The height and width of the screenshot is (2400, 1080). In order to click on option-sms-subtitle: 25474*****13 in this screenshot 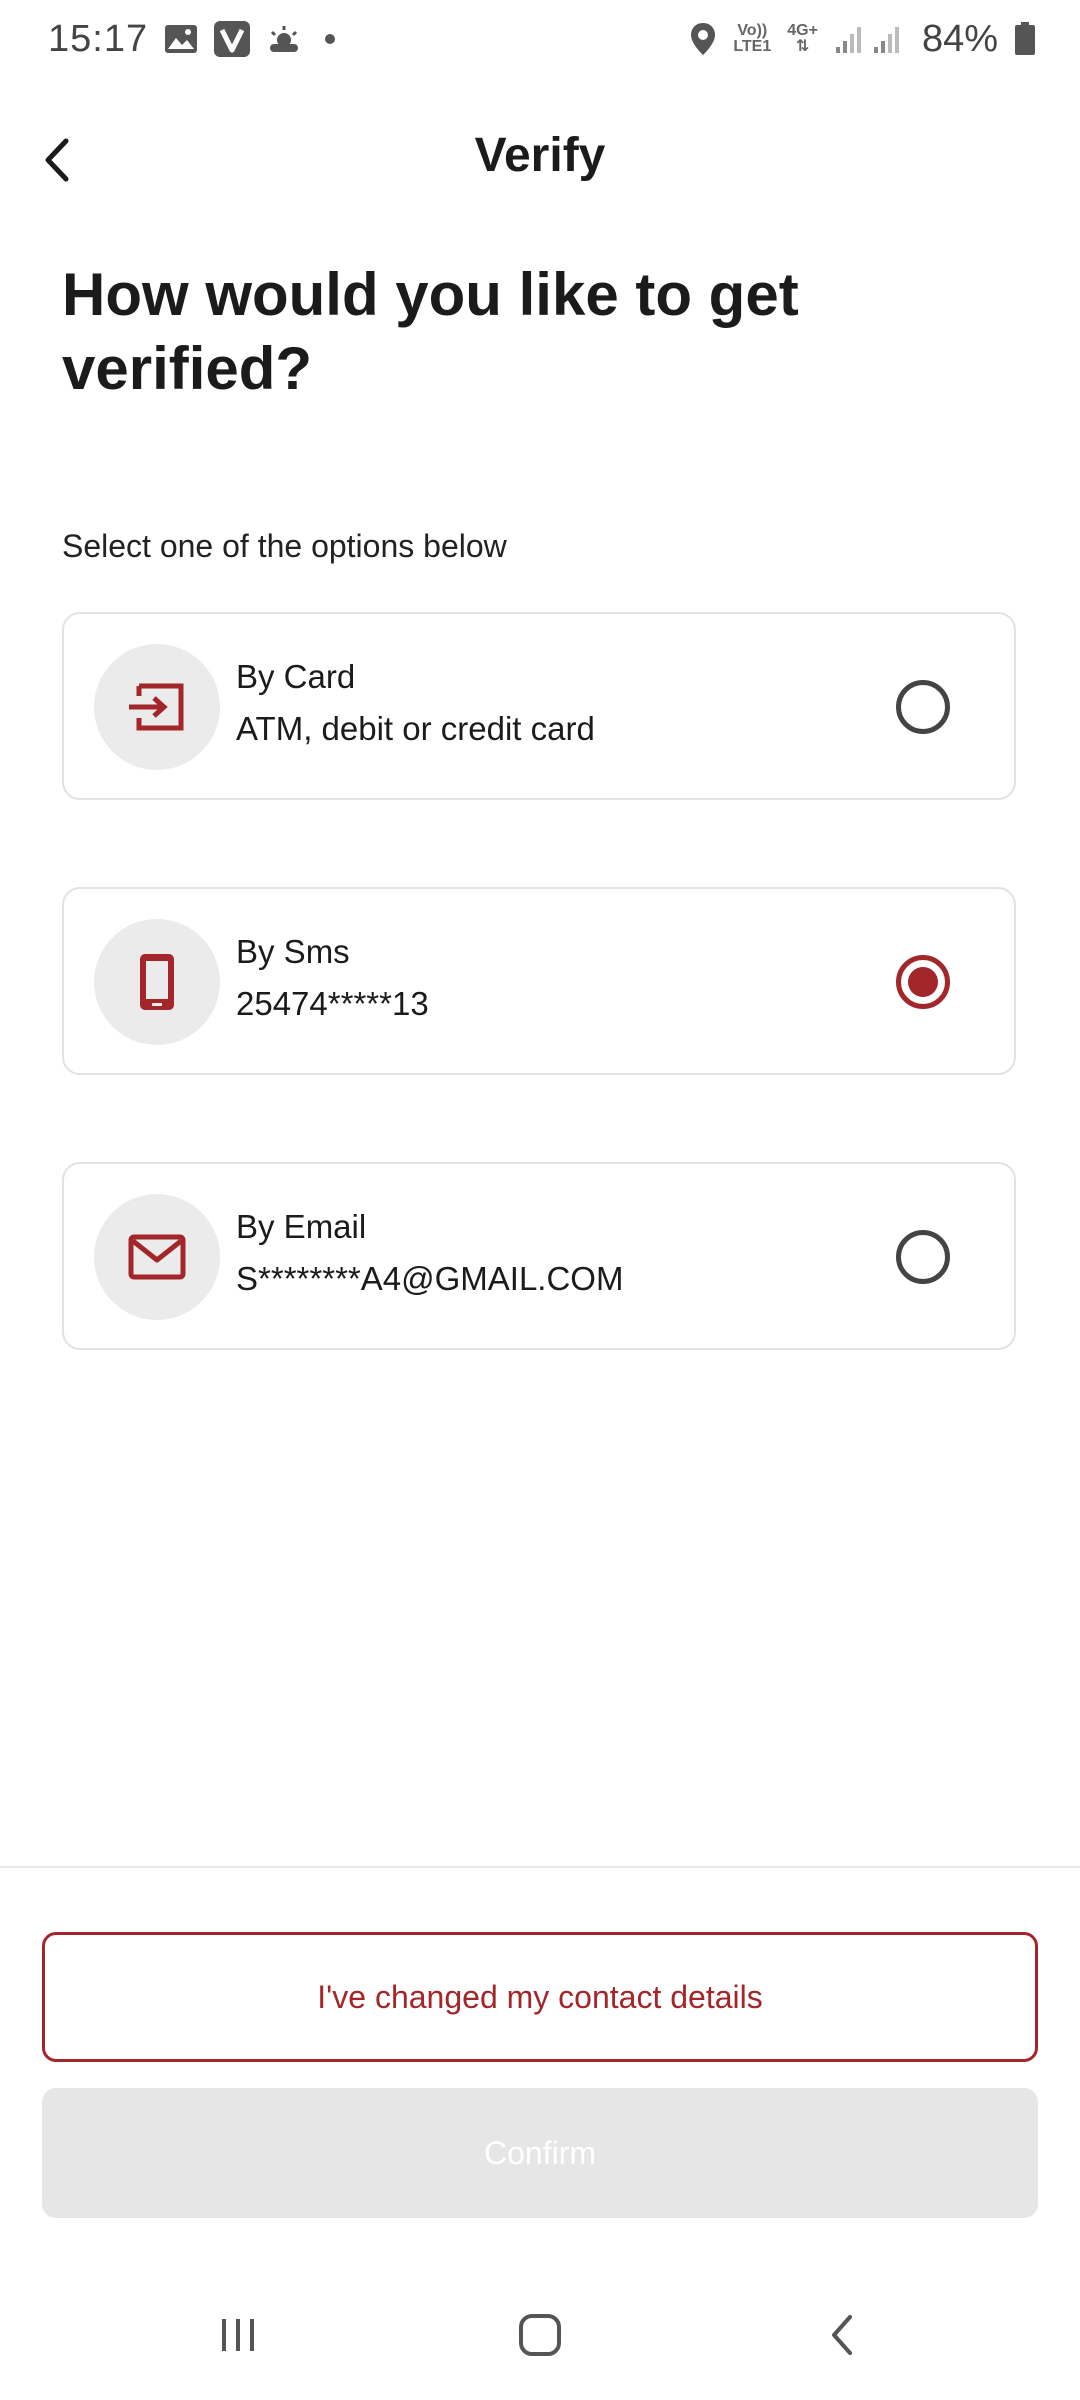, I will do `click(332, 1003)`.